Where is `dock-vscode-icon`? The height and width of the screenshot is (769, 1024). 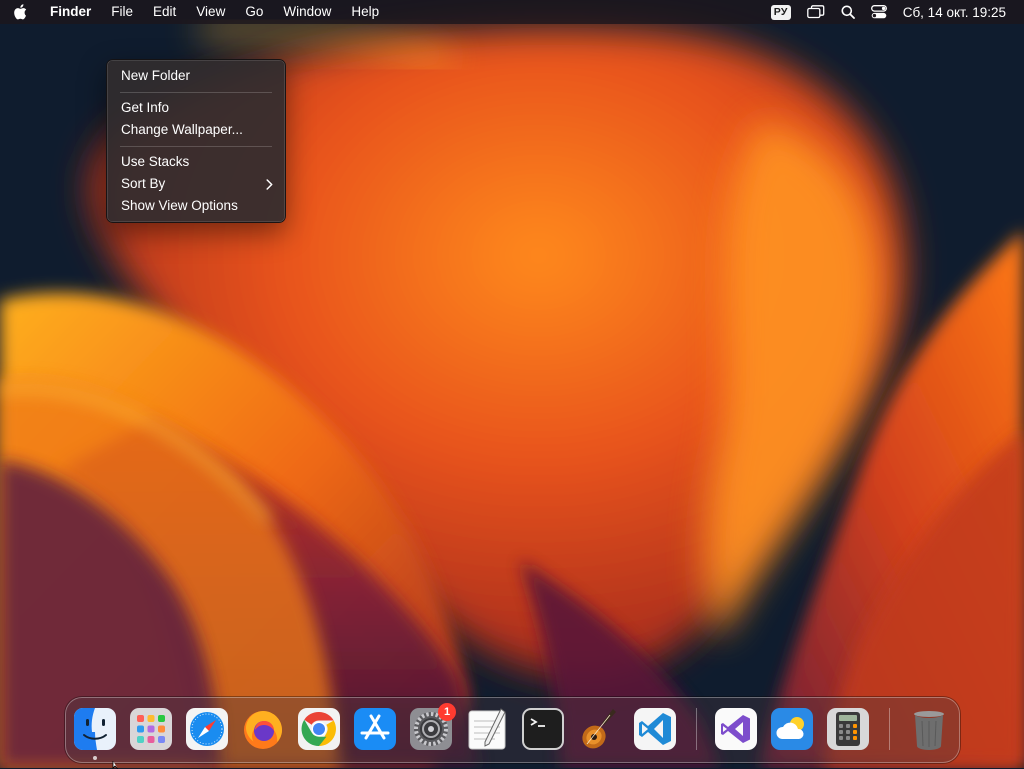
dock-vscode-icon is located at coordinates (655, 729).